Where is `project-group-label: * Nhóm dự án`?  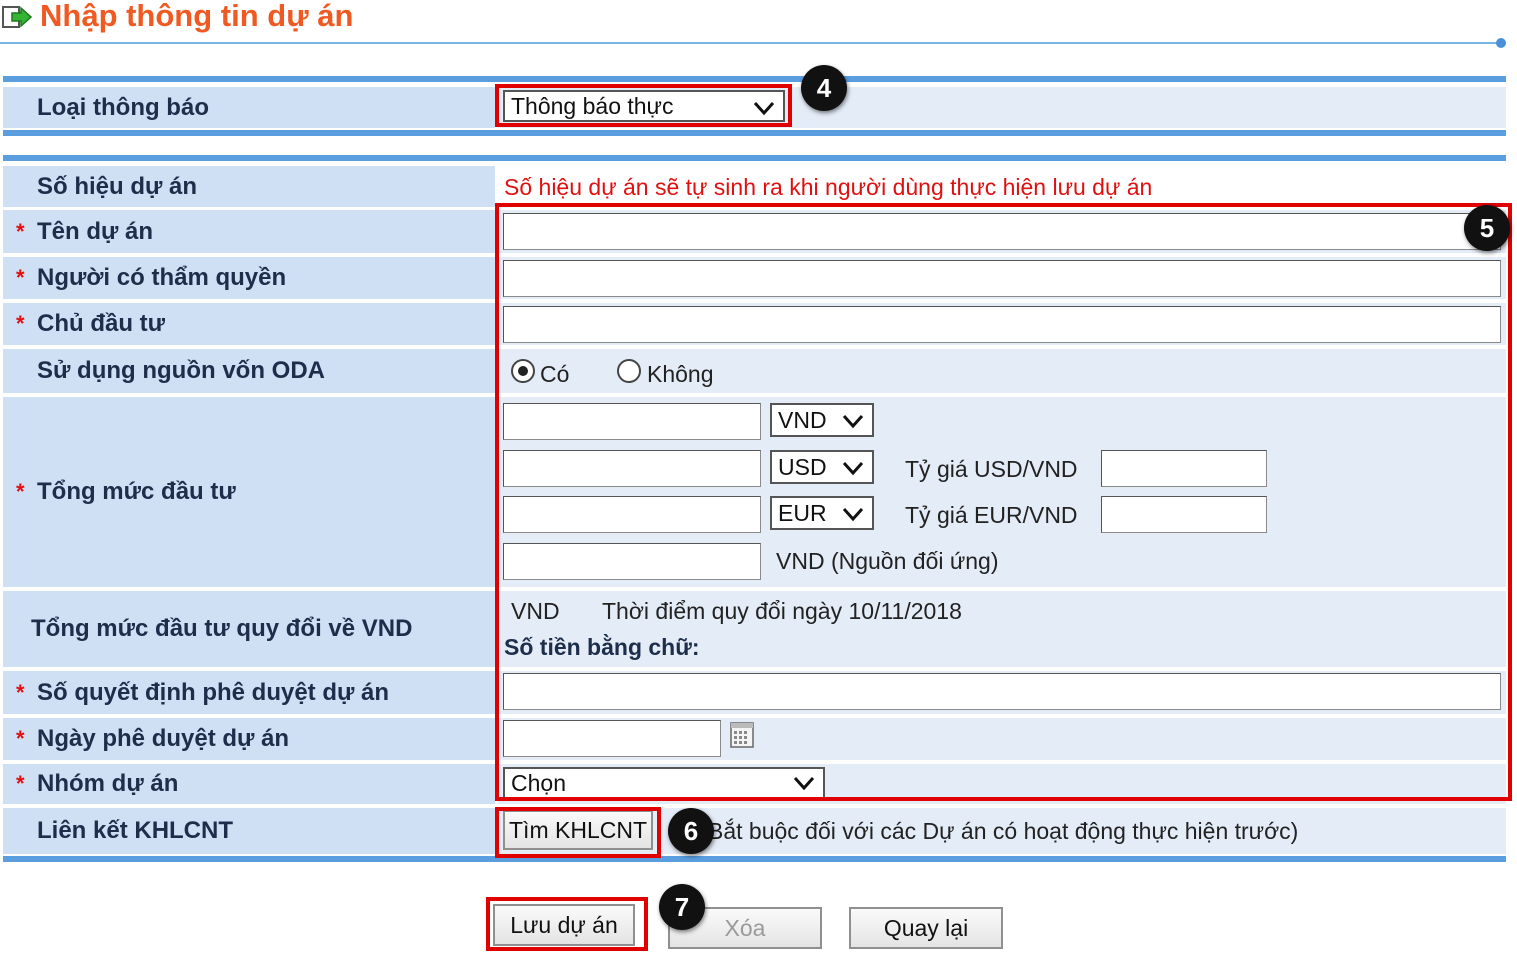 project-group-label: * Nhóm dự án is located at coordinates (249, 784).